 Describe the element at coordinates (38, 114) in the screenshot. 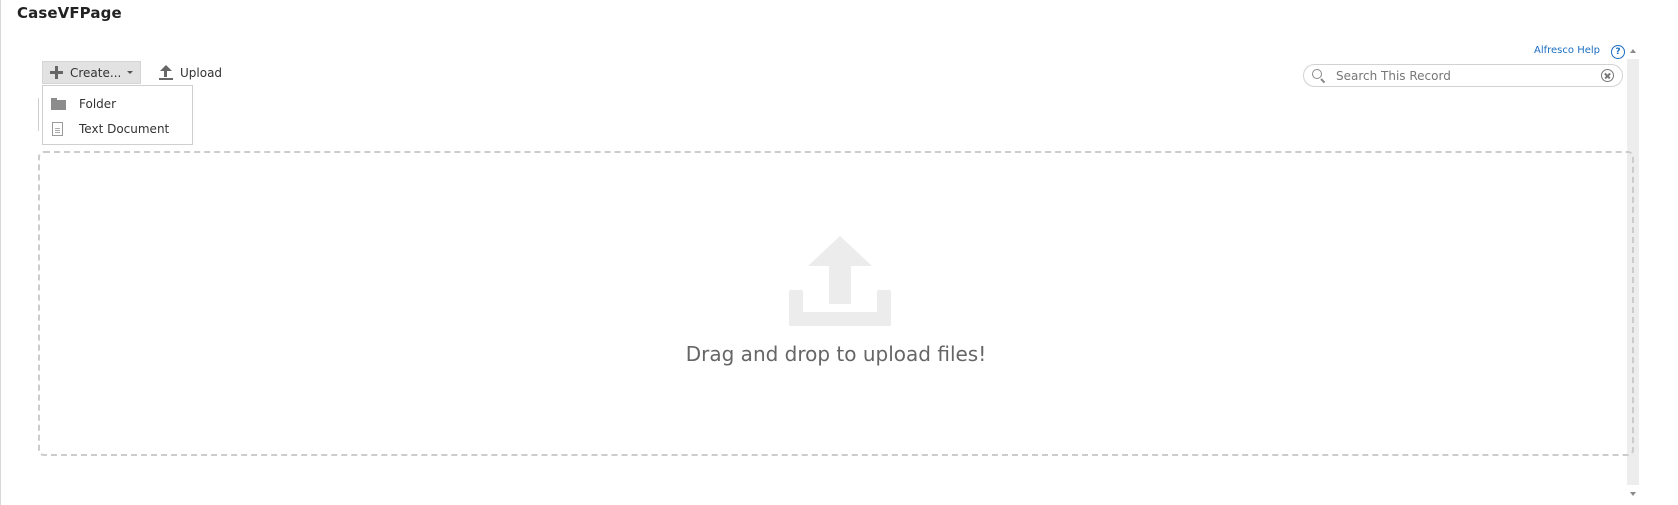

I see `toolbar-edge` at that location.